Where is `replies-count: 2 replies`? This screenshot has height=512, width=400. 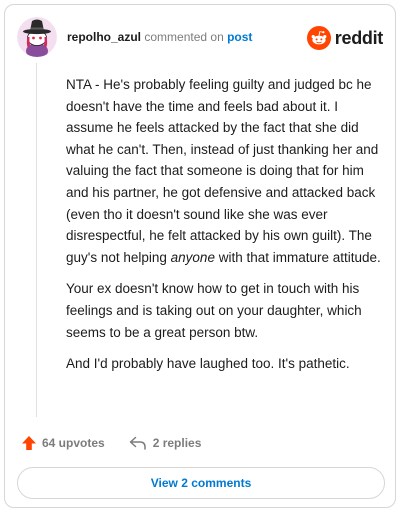 replies-count: 2 replies is located at coordinates (177, 443).